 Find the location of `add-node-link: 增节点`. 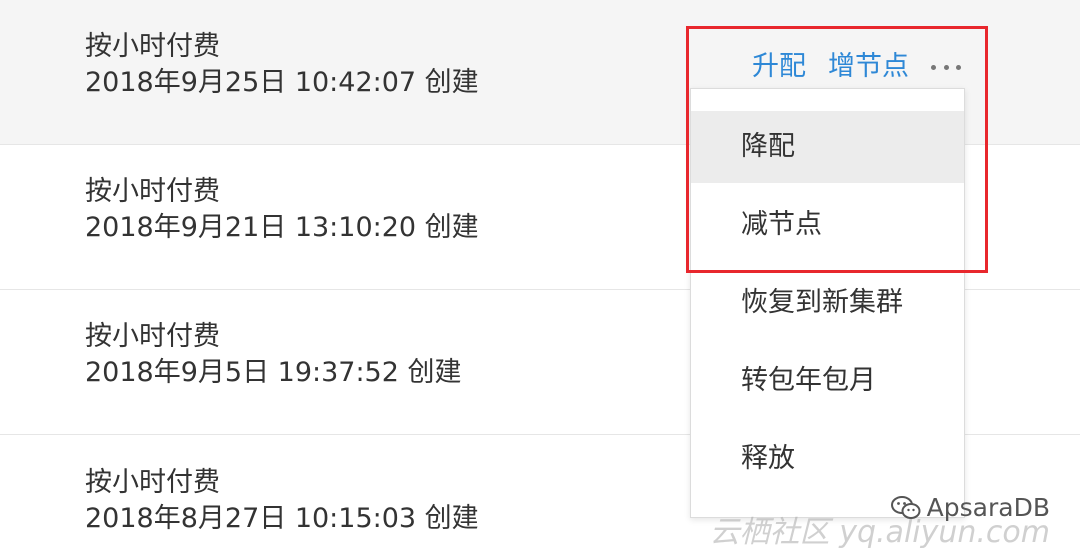

add-node-link: 增节点 is located at coordinates (868, 67).